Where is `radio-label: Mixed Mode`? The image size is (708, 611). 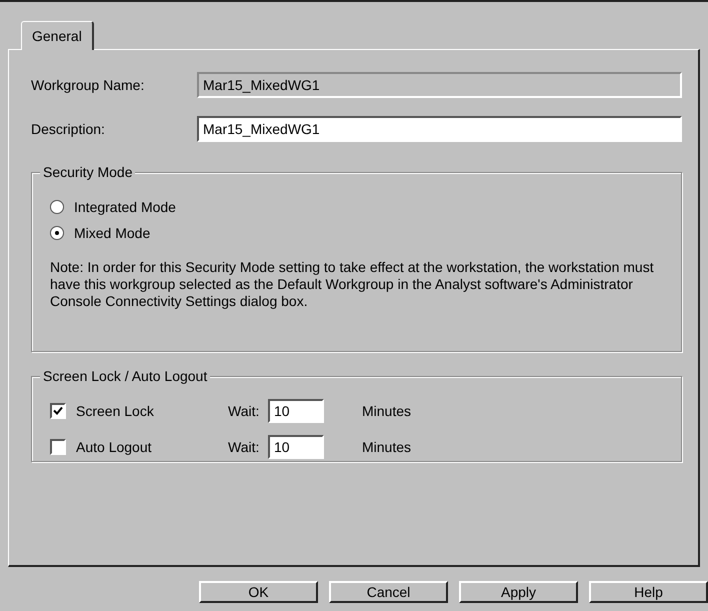 radio-label: Mixed Mode is located at coordinates (112, 233).